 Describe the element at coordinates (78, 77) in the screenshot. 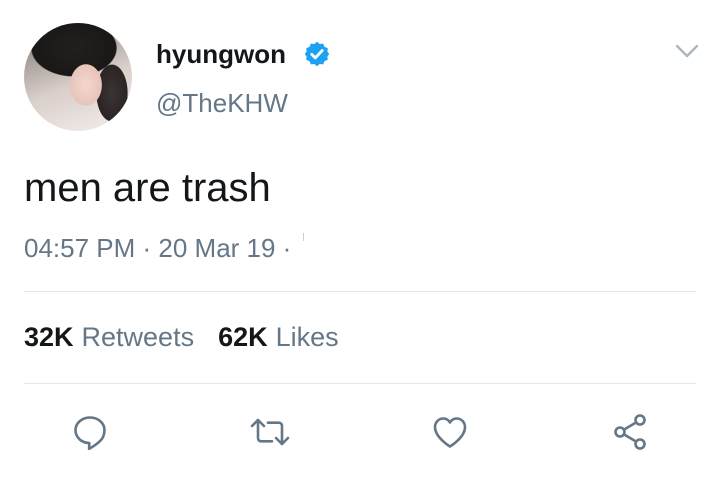

I see `avatar` at that location.